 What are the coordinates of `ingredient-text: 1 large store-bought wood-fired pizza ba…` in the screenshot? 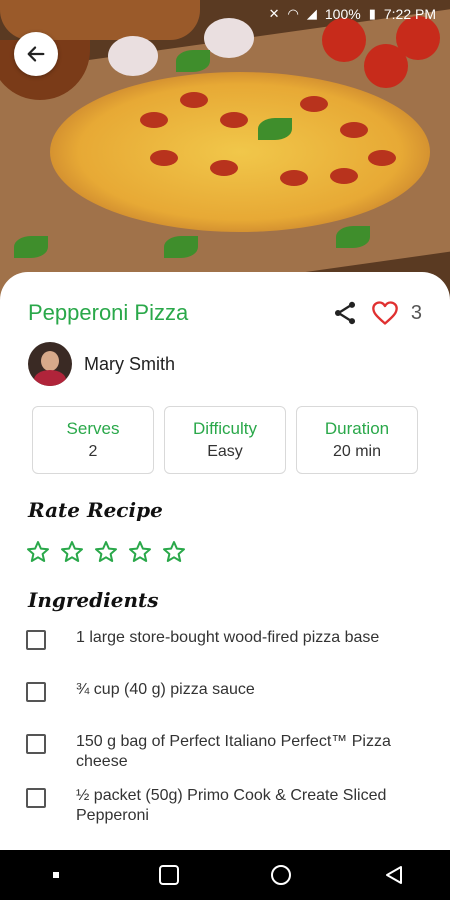 It's located at (228, 637).